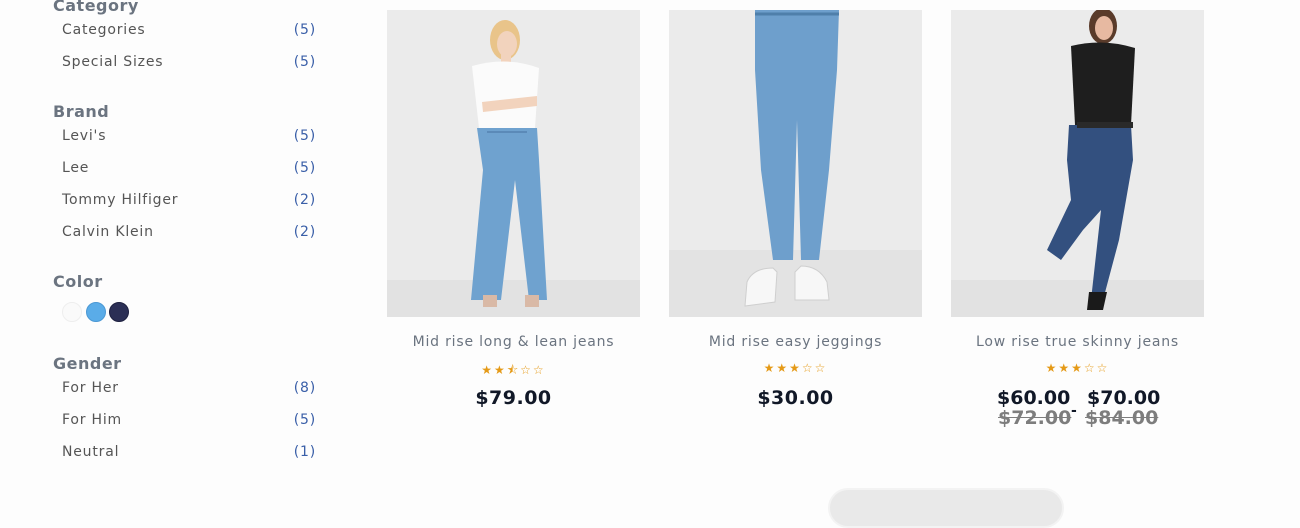 The width and height of the screenshot is (1300, 528). What do you see at coordinates (304, 388) in the screenshot?
I see `filter-count: (8)` at bounding box center [304, 388].